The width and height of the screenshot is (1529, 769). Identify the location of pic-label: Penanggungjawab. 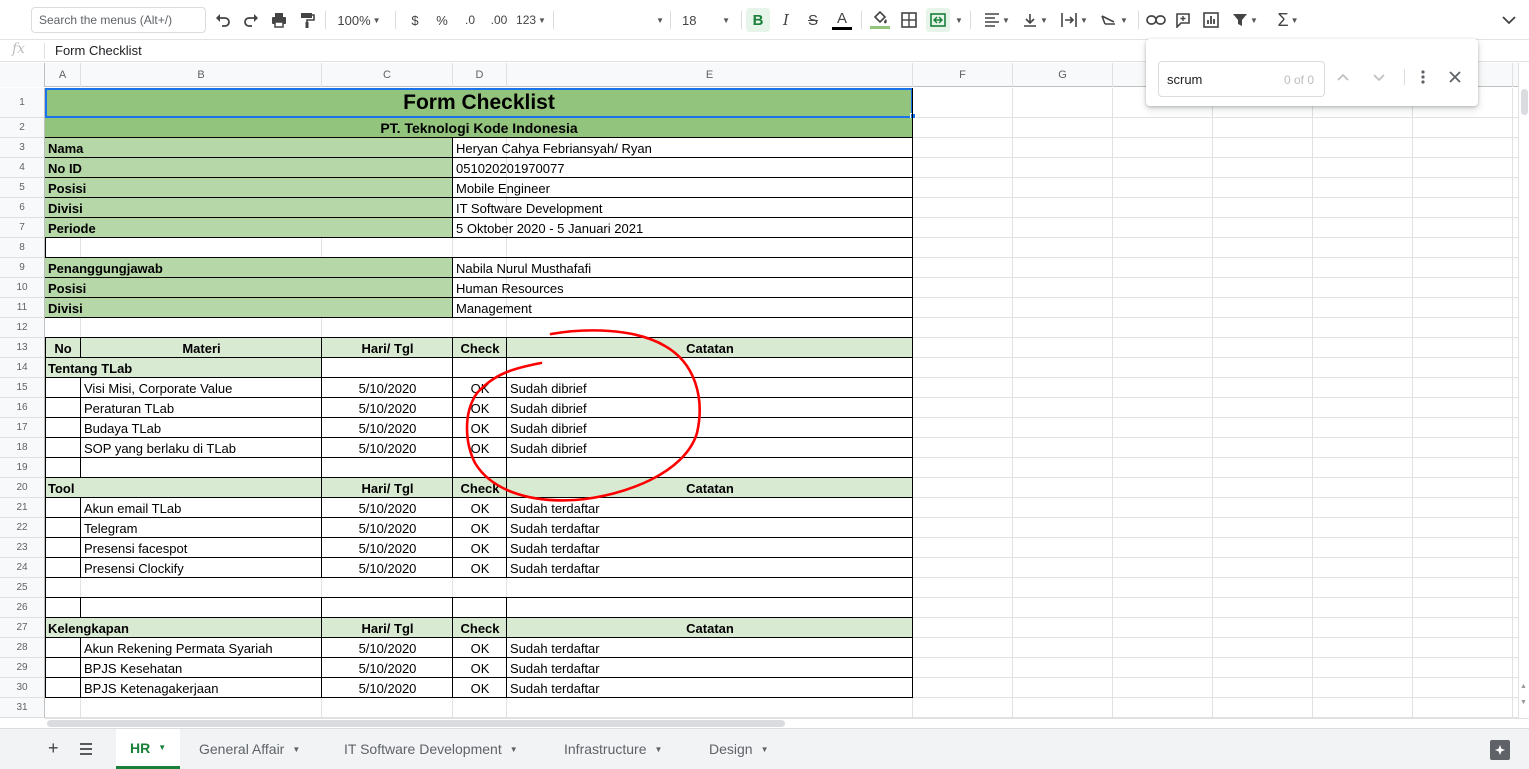
(249, 268).